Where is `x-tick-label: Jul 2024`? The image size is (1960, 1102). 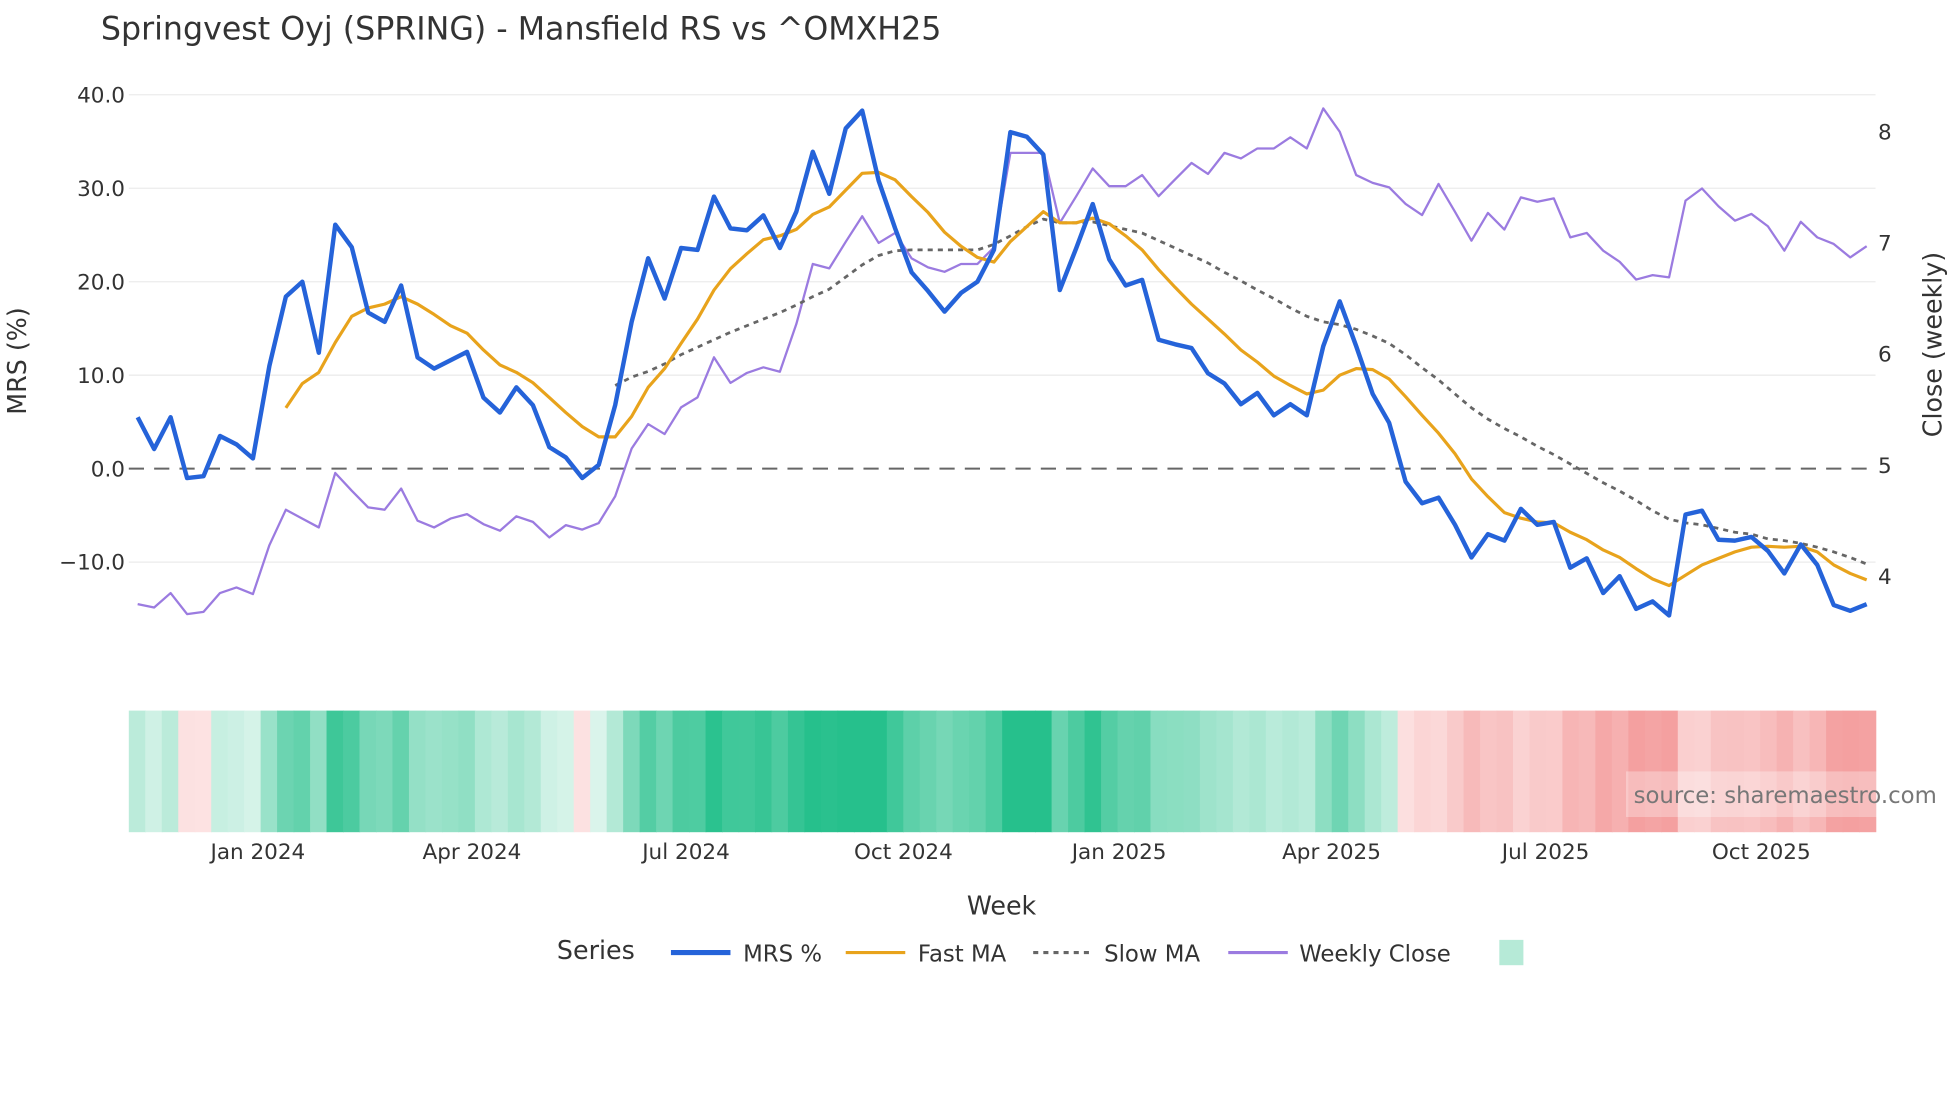
x-tick-label: Jul 2024 is located at coordinates (685, 852).